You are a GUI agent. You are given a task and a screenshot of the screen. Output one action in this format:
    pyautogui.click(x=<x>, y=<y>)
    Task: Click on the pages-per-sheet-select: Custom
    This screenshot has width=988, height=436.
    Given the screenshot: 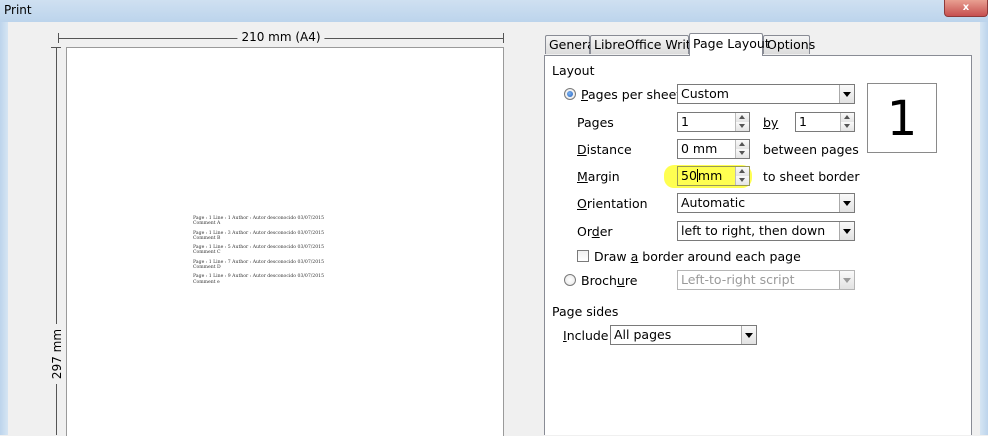 What is the action you would take?
    pyautogui.click(x=766, y=94)
    